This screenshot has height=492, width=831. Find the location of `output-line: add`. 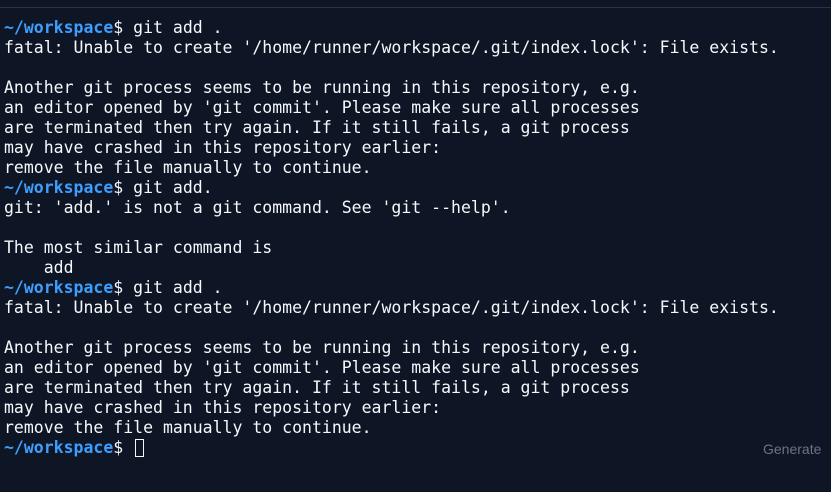

output-line: add is located at coordinates (391, 268).